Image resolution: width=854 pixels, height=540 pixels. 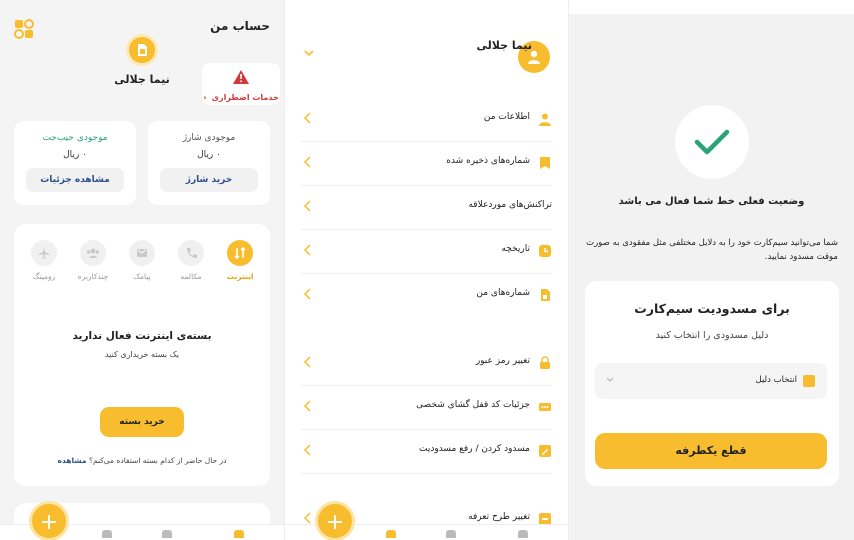 What do you see at coordinates (473, 405) in the screenshot?
I see `menu-label: جزئیات کد قفل گشای شخصی` at bounding box center [473, 405].